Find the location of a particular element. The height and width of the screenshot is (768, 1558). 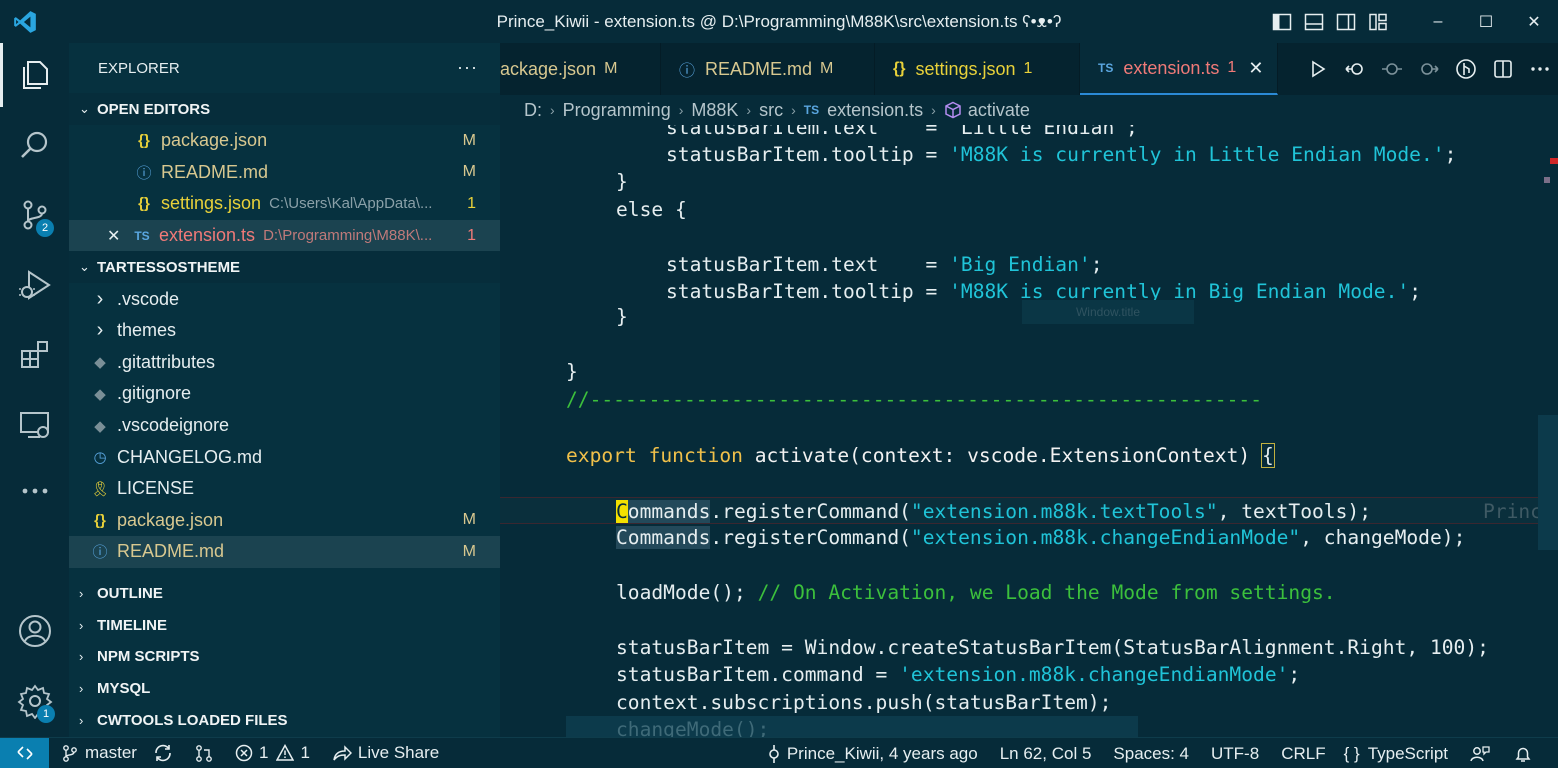

tab-readme: ⓘ README.md M is located at coordinates (768, 69).